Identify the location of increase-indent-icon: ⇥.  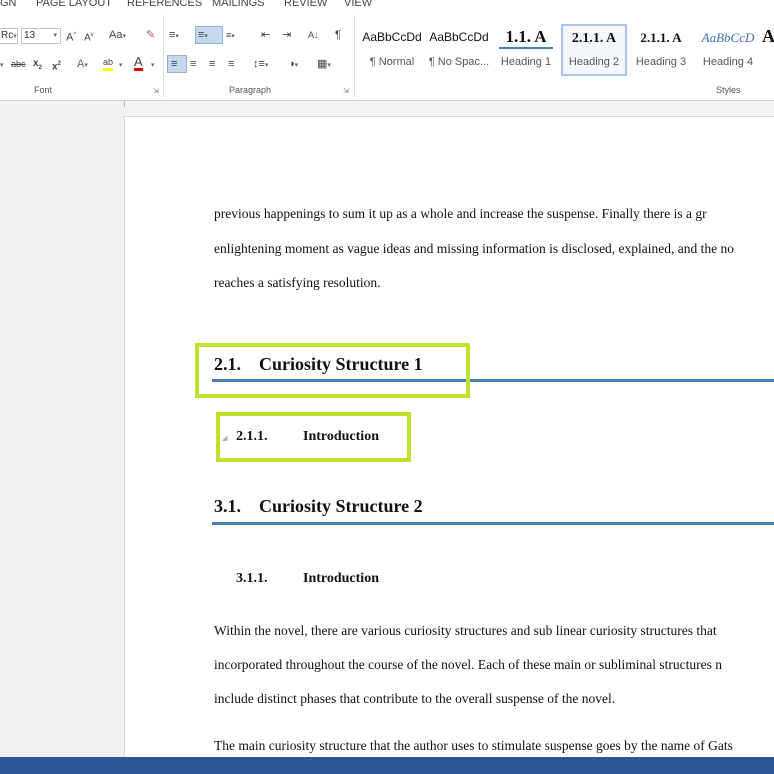
(286, 35).